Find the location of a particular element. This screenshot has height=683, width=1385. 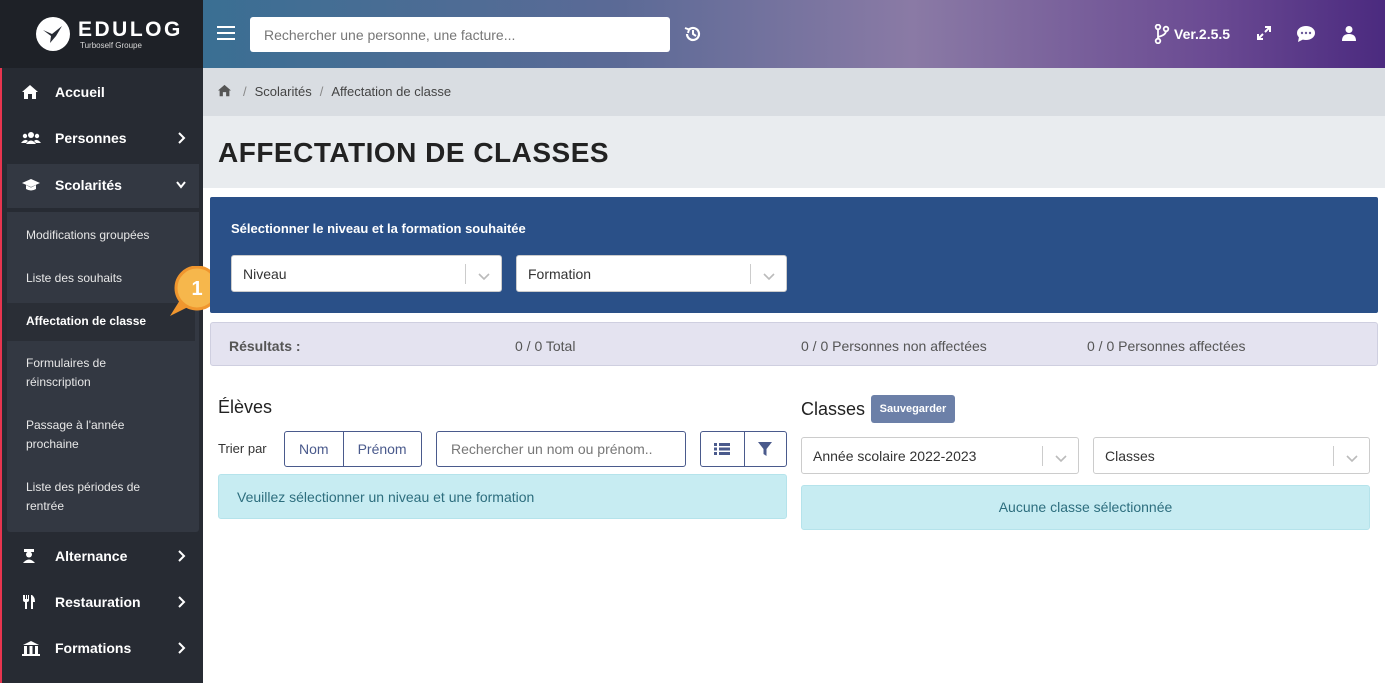

utensils-icon is located at coordinates (31, 603).